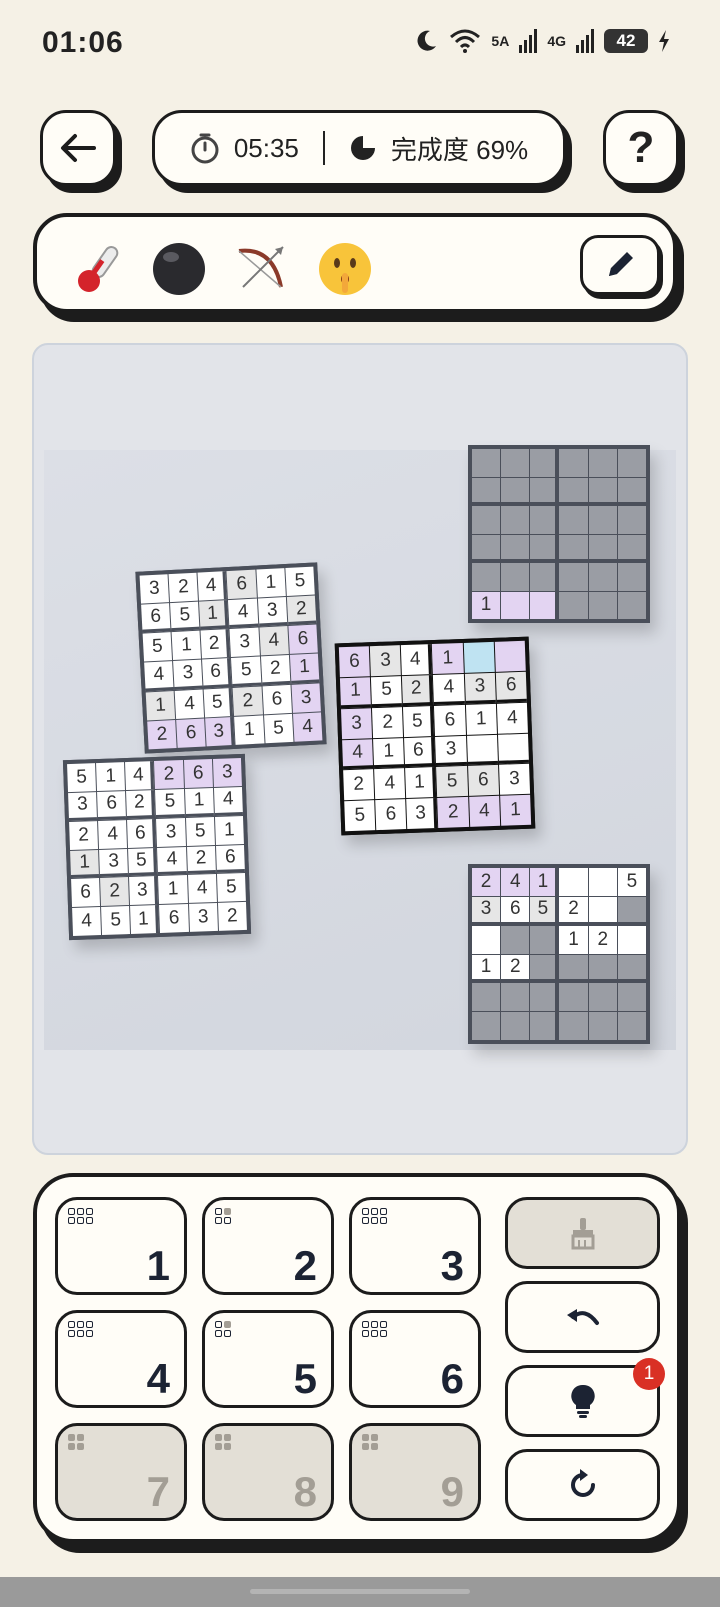 The height and width of the screenshot is (1607, 720). I want to click on thermometer-icon, so click(97, 269).